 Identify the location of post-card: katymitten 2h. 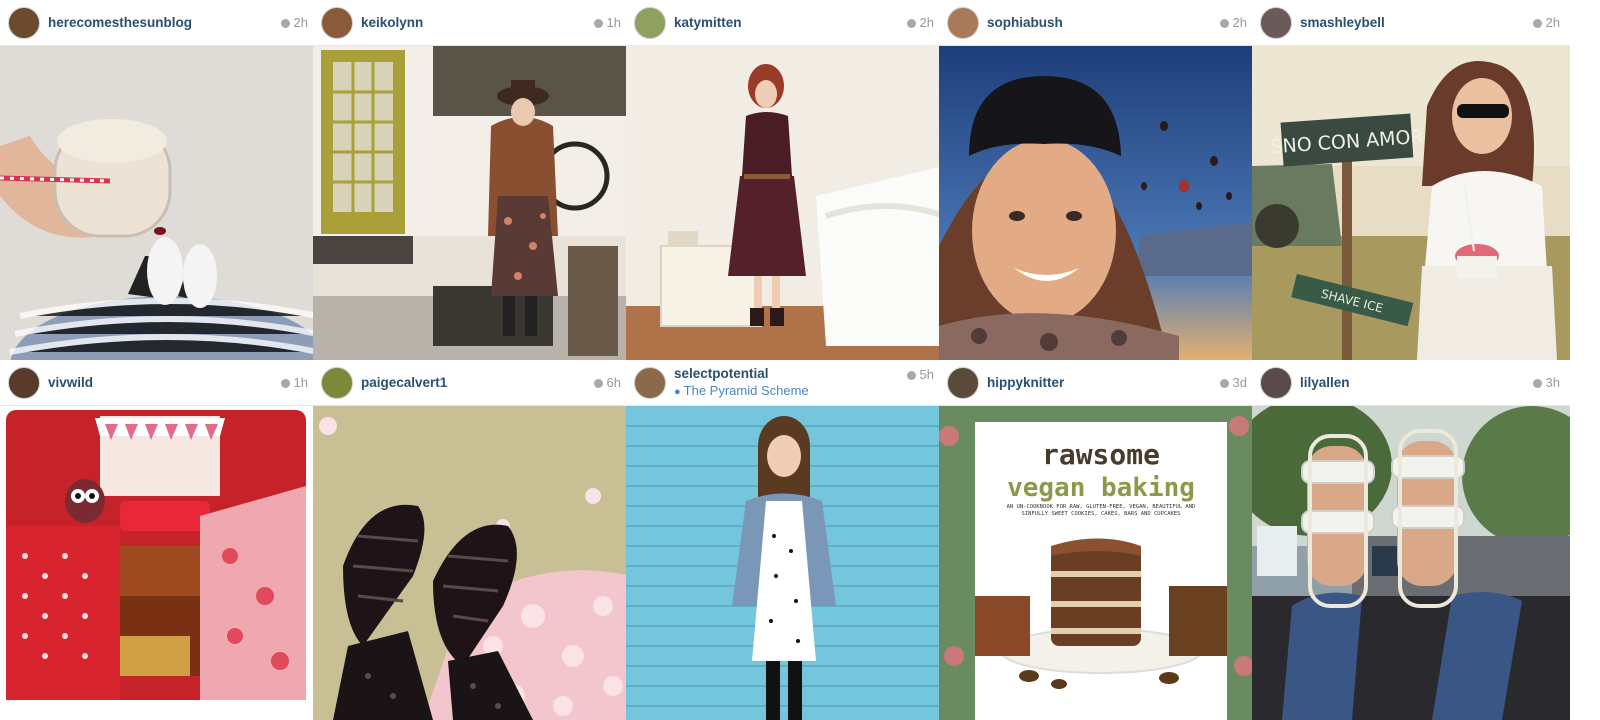
(785, 180).